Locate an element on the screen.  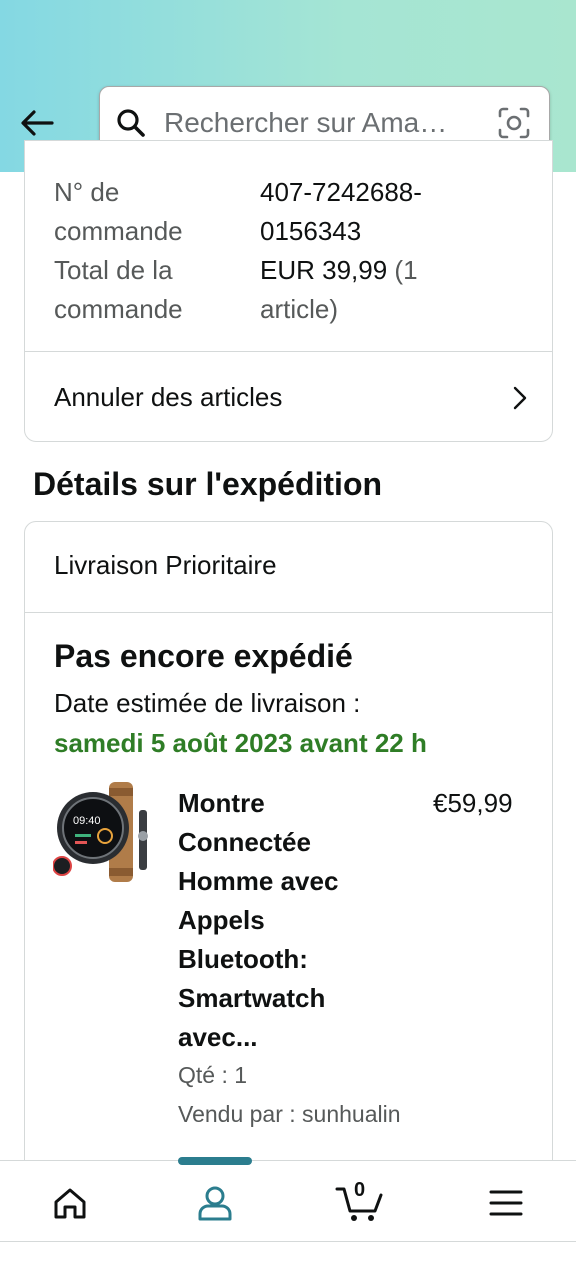
menu-icon is located at coordinates (506, 1203).